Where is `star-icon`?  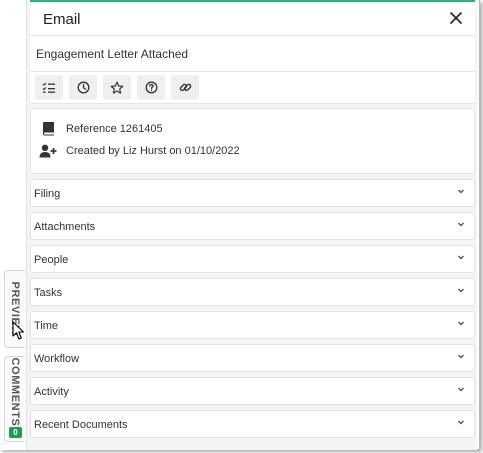 star-icon is located at coordinates (117, 87).